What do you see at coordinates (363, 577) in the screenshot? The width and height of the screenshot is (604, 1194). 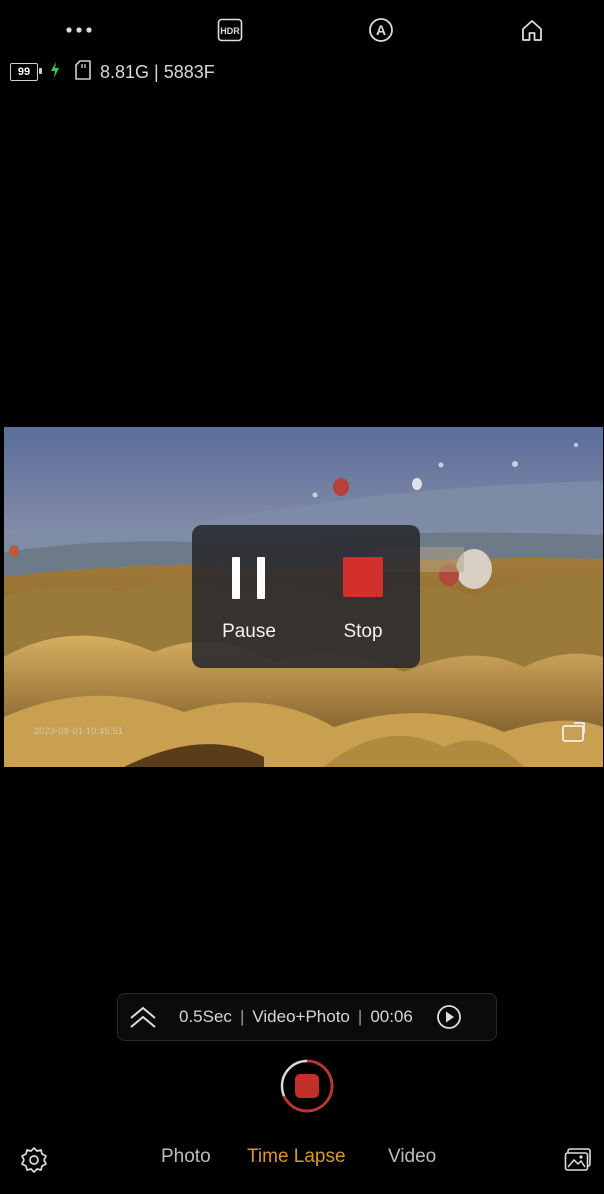 I see `stop-icon` at bounding box center [363, 577].